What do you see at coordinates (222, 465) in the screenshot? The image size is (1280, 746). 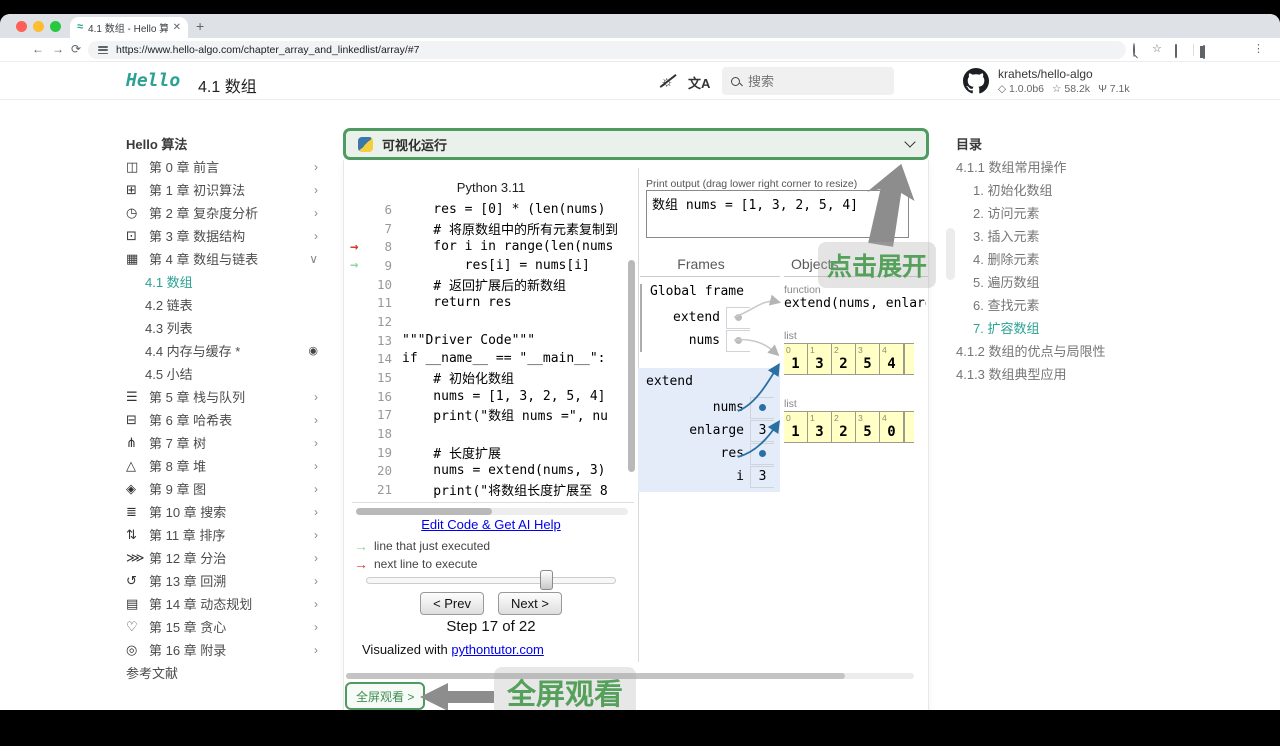 I see `sidebar-chapter-item: △ 第 8 章 堆 ›` at bounding box center [222, 465].